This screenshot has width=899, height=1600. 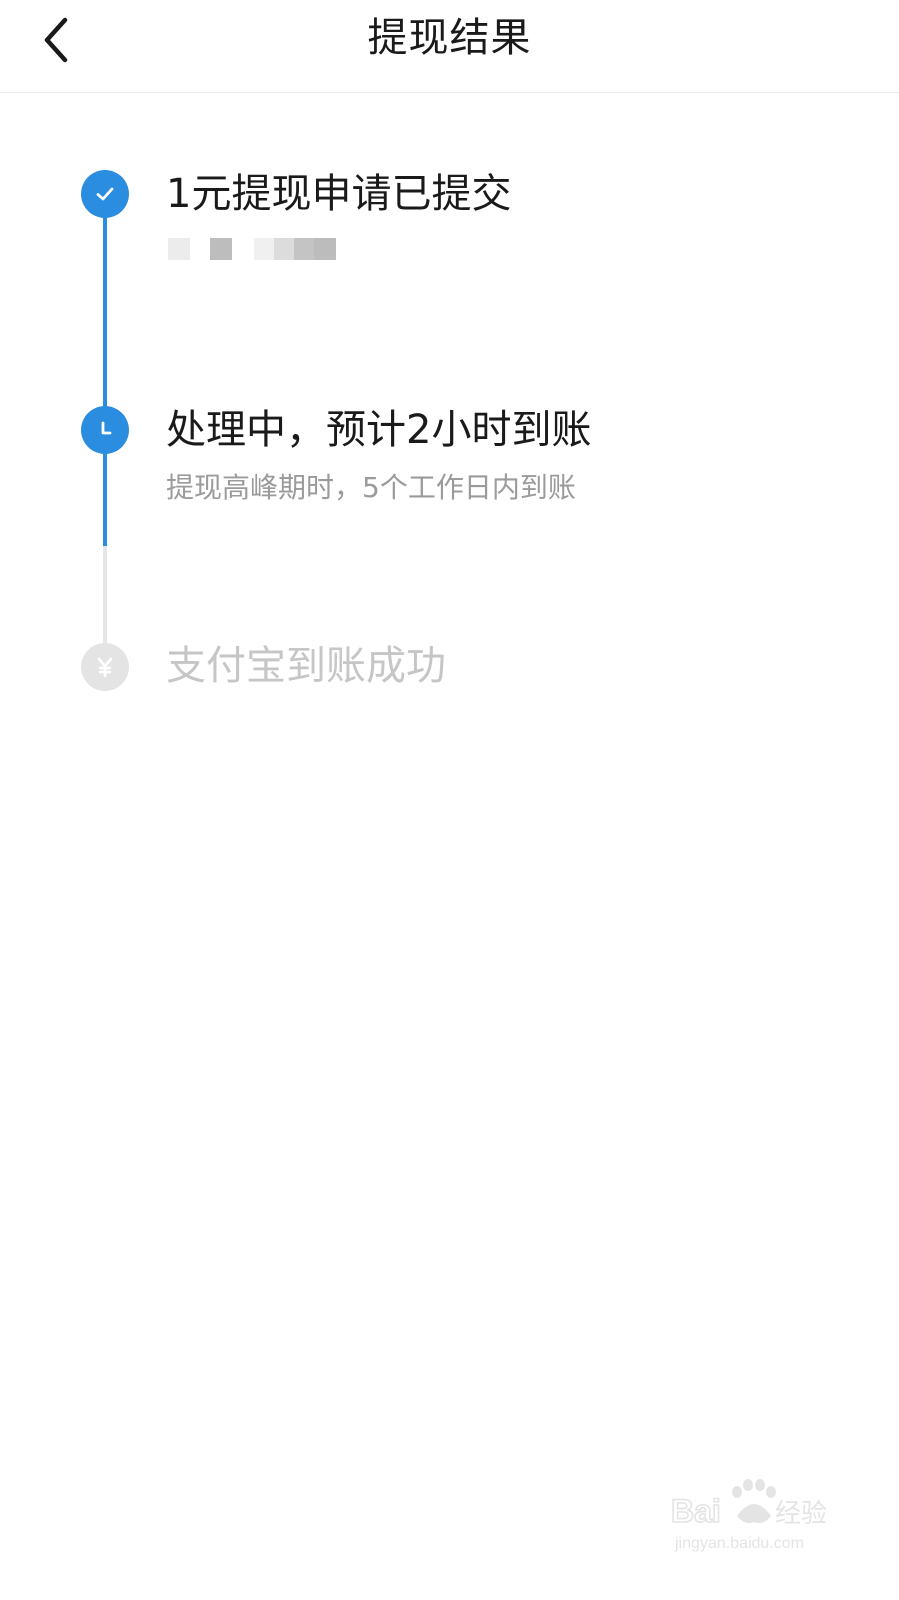 I want to click on step-processing-note: 提现高峰期时，5个工作日内到账, so click(x=371, y=487).